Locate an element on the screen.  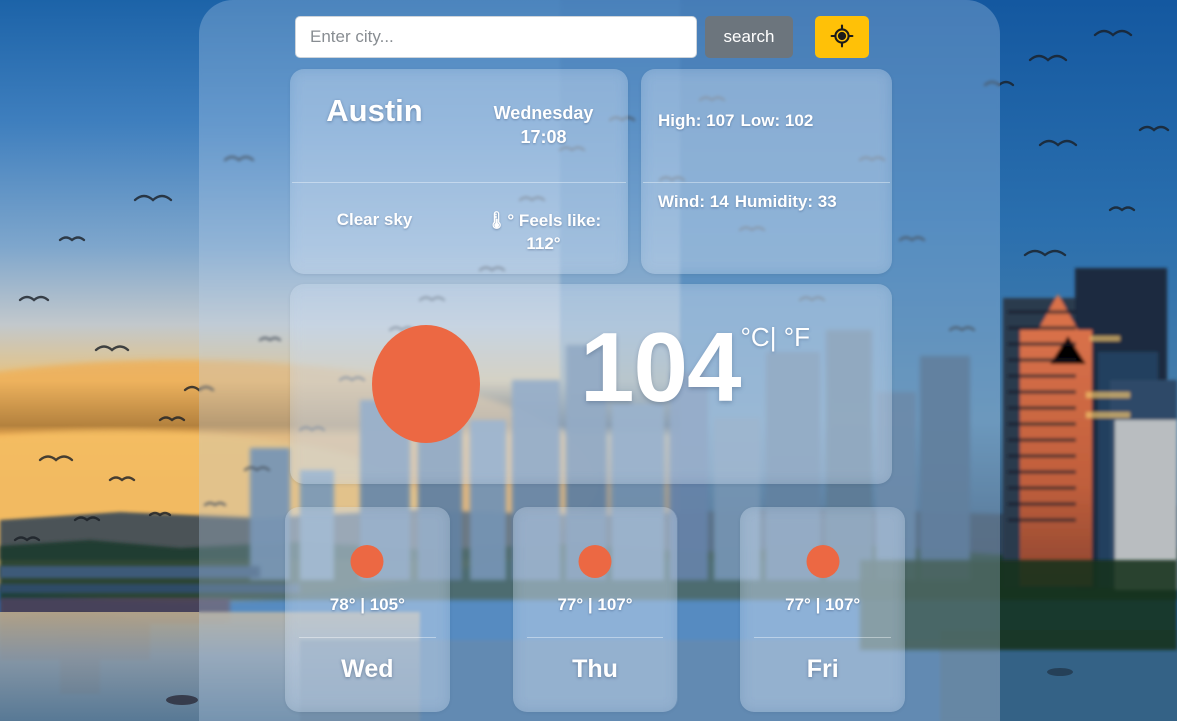
current-datetime: Wednesday 17:08 is located at coordinates (543, 109).